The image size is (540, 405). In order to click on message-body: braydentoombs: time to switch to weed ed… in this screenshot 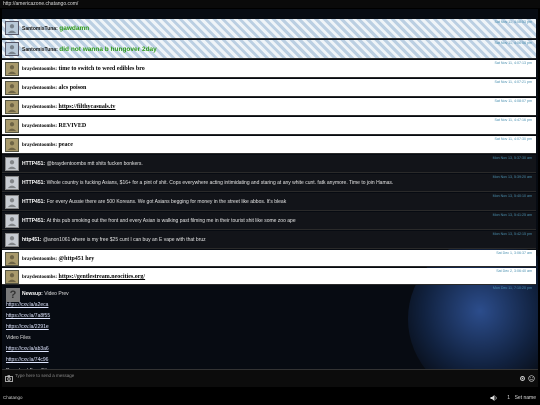, I will do `click(83, 69)`.